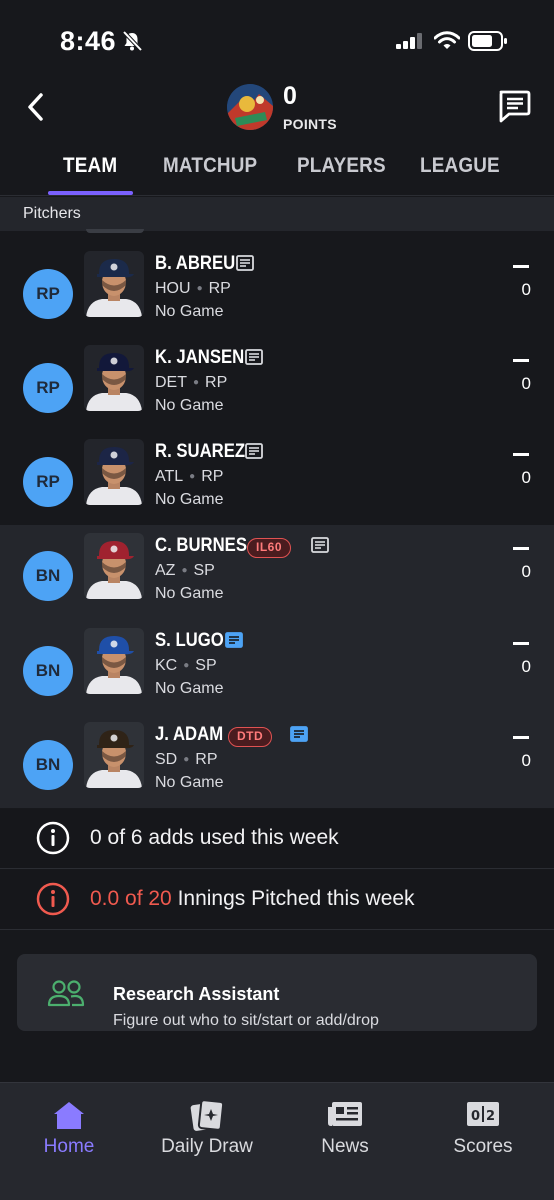  Describe the element at coordinates (246, 1020) in the screenshot. I see `research-assistant-subtitle: Figure out who to sit/start or add/drop` at that location.